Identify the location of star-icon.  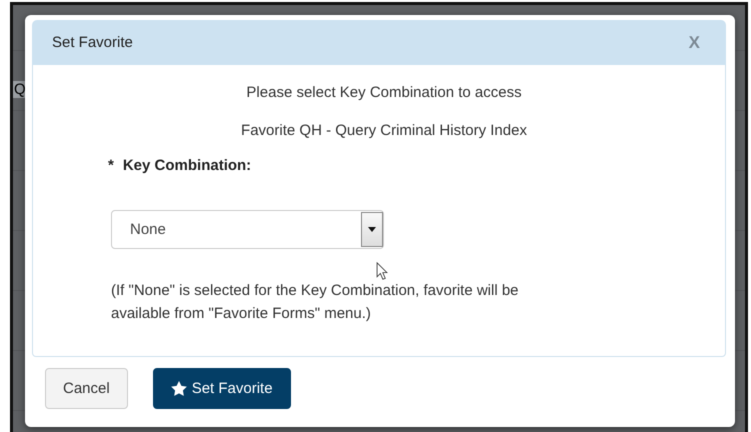
(178, 388).